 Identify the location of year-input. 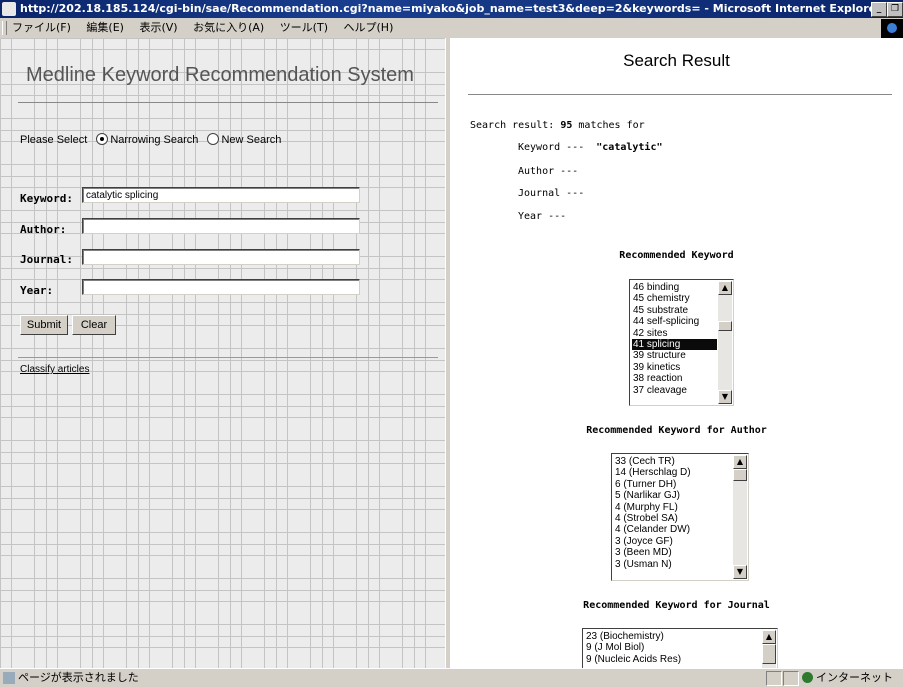
(221, 287).